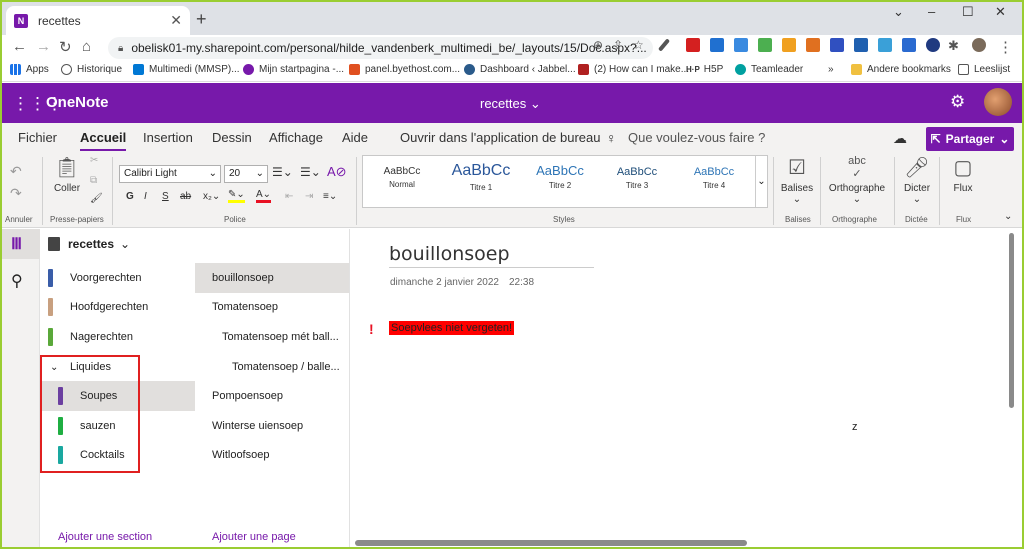 This screenshot has width=1024, height=549. Describe the element at coordinates (491, 255) in the screenshot. I see `page-title: bouillonsoep` at that location.